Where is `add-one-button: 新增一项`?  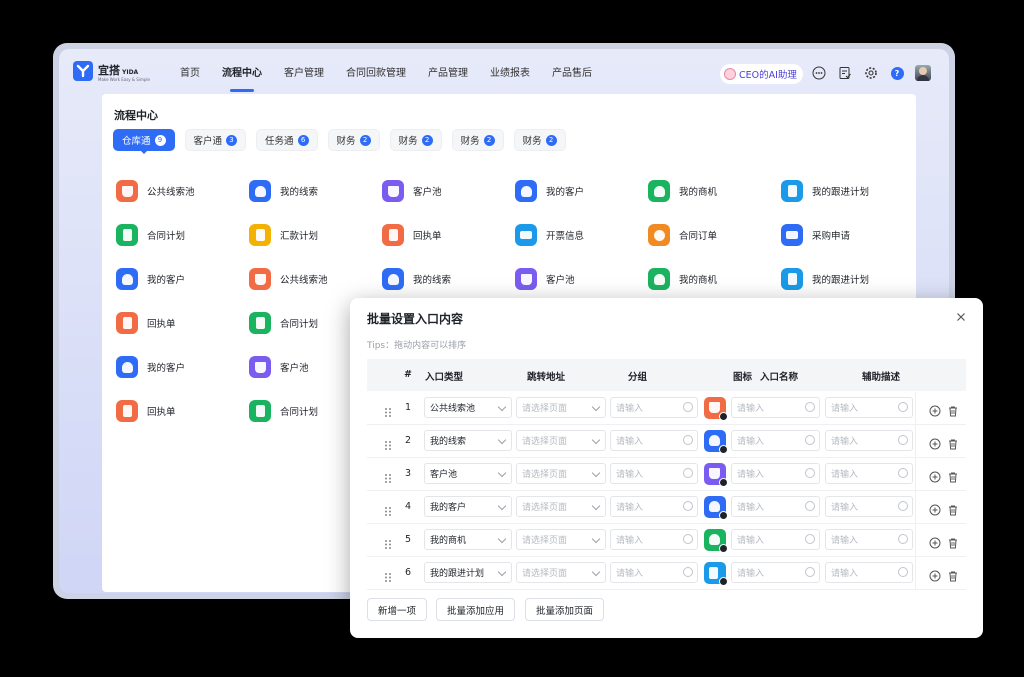
add-one-button: 新增一项 is located at coordinates (397, 609).